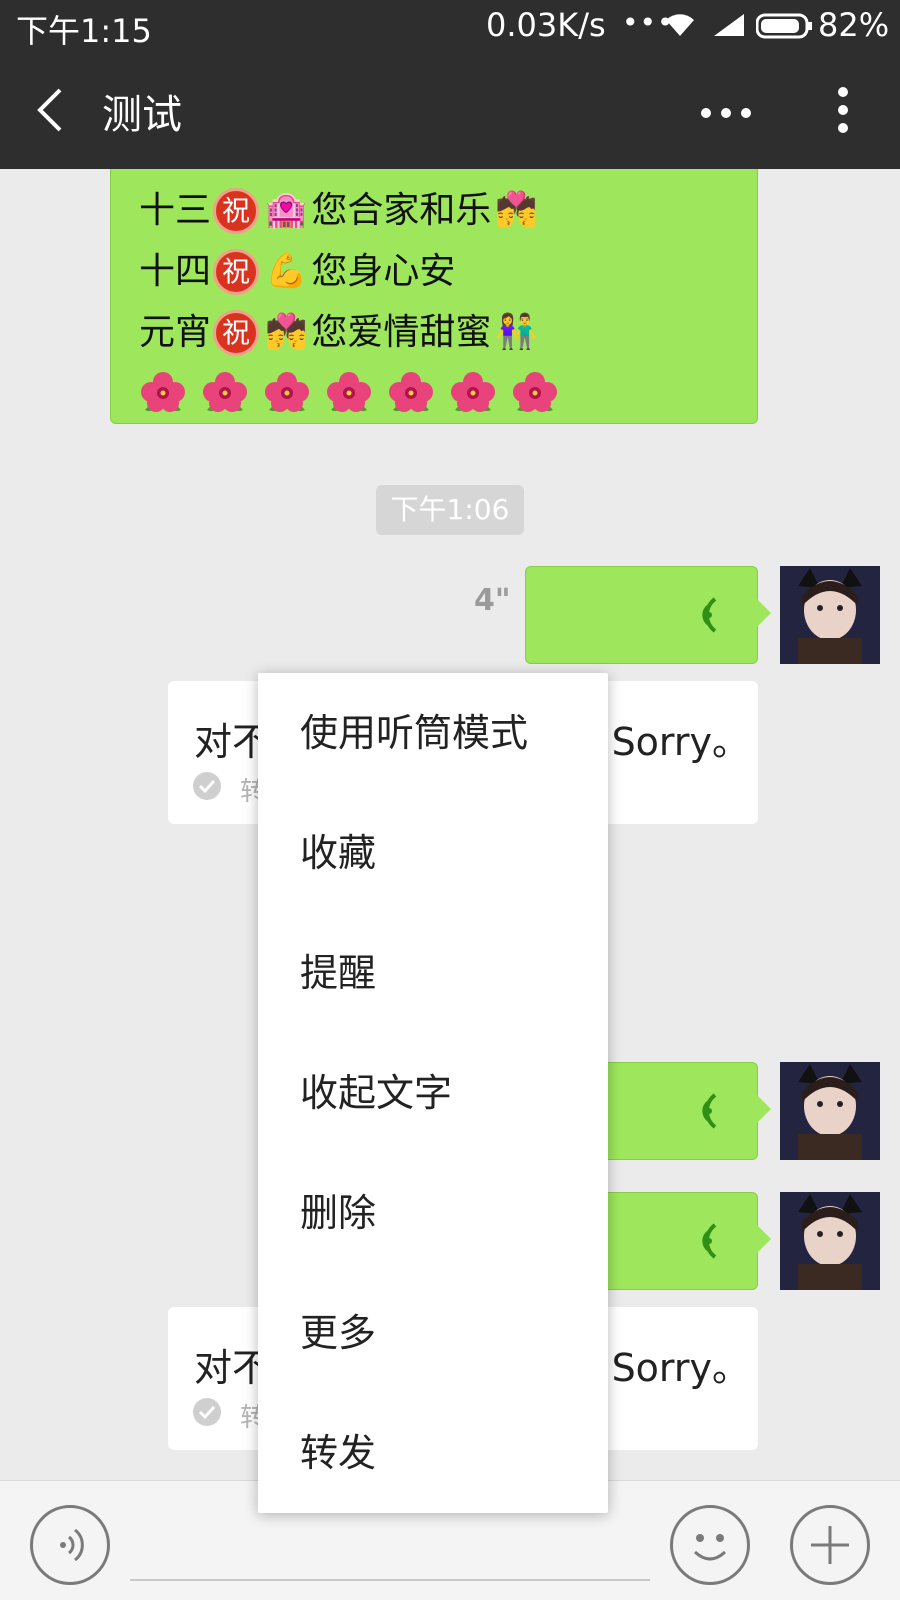  I want to click on blessing-prefix: 十三, so click(175, 210).